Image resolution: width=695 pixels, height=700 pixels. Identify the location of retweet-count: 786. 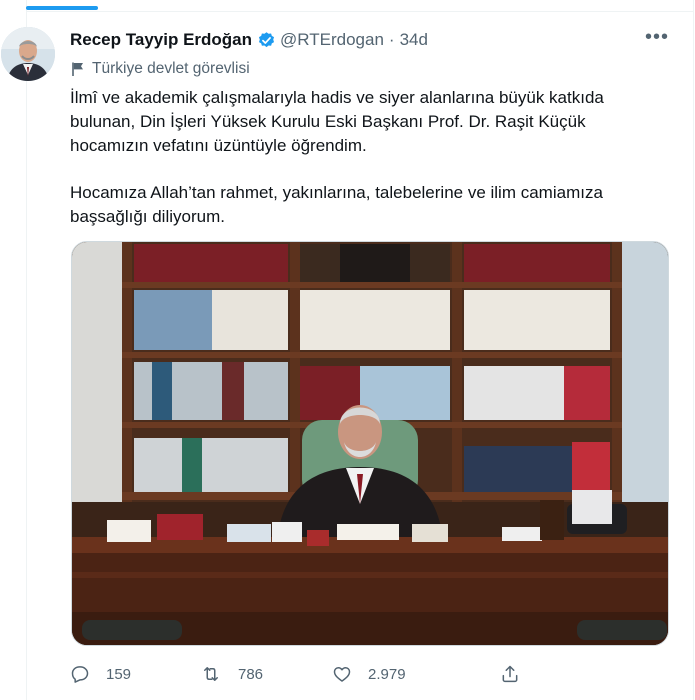
(251, 674).